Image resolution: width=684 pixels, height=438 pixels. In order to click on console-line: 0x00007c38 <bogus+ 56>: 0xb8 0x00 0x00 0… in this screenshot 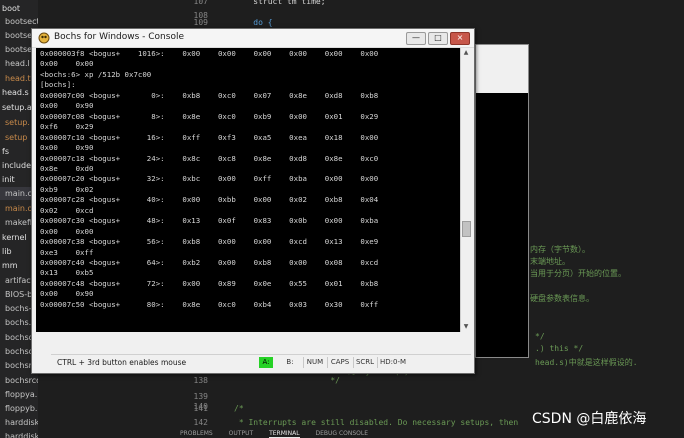, I will do `click(209, 242)`.